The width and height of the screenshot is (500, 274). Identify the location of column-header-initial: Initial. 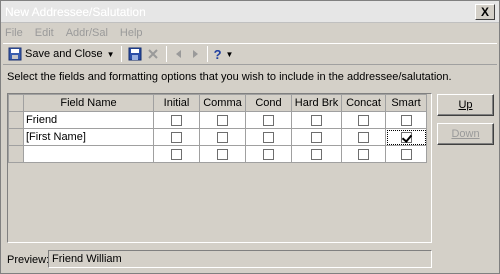
(176, 103).